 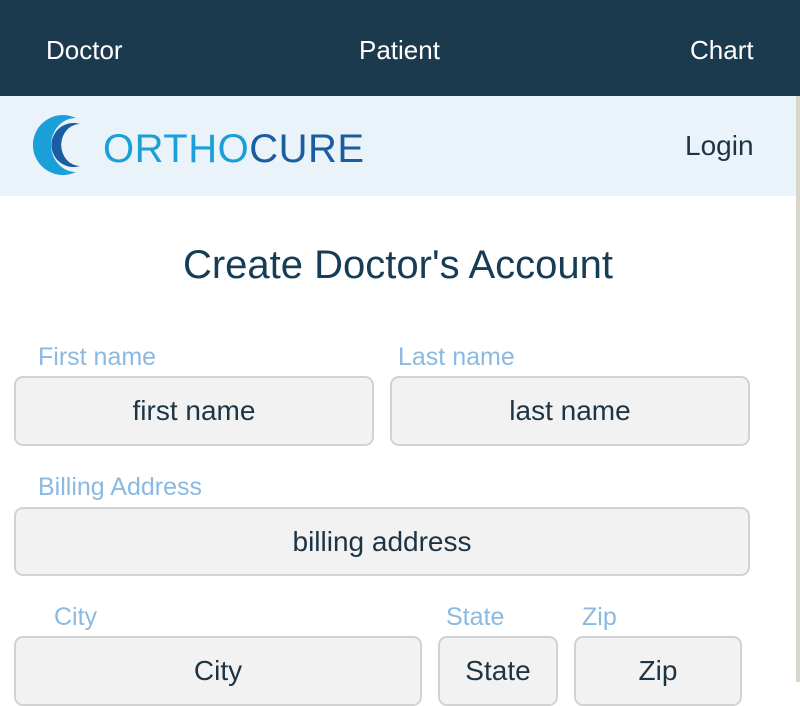 I want to click on nav-doctor: Doctor, so click(x=84, y=50).